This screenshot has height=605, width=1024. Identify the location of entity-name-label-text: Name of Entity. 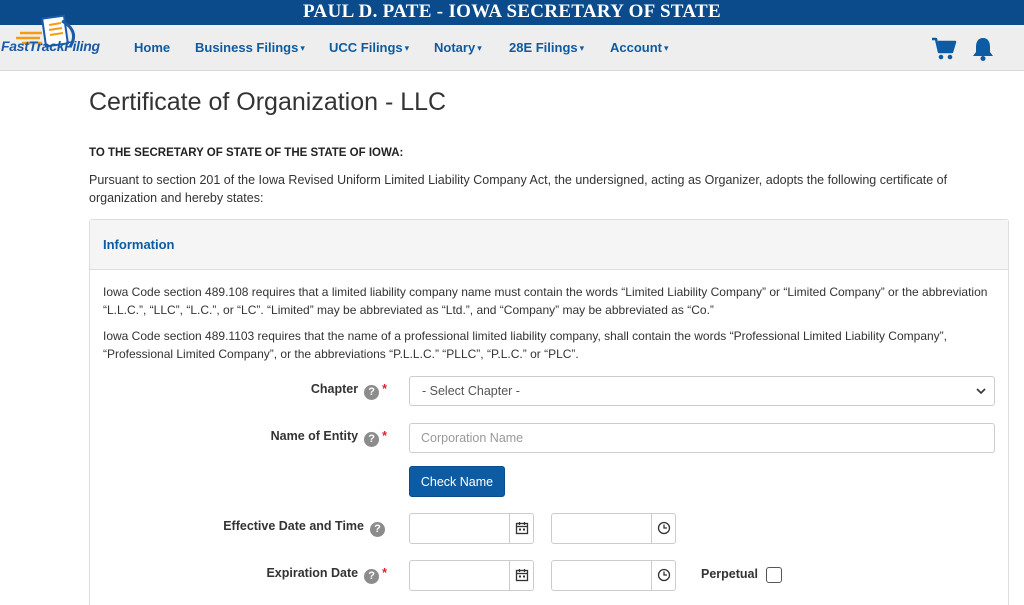
(314, 436).